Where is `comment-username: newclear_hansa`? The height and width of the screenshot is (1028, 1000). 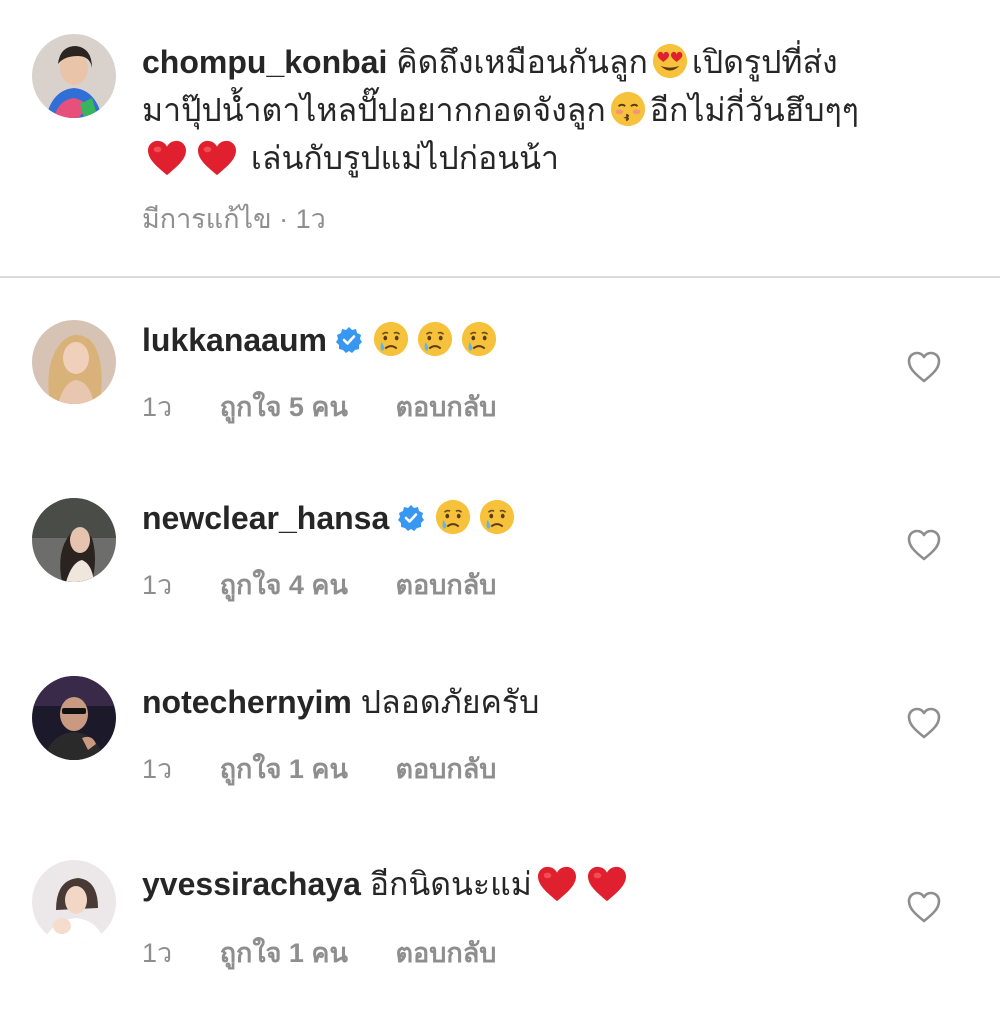 comment-username: newclear_hansa is located at coordinates (265, 518).